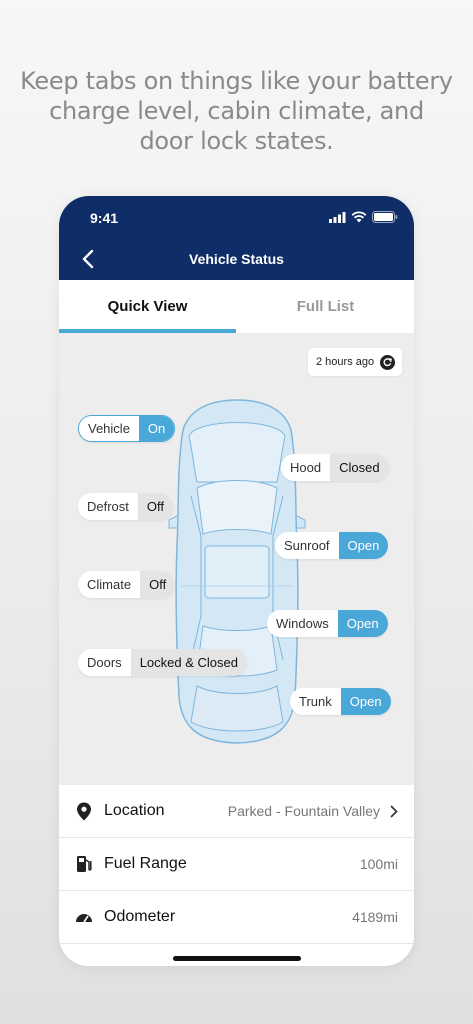 Image resolution: width=473 pixels, height=1024 pixels. I want to click on status-hood-label: Hood, so click(306, 467).